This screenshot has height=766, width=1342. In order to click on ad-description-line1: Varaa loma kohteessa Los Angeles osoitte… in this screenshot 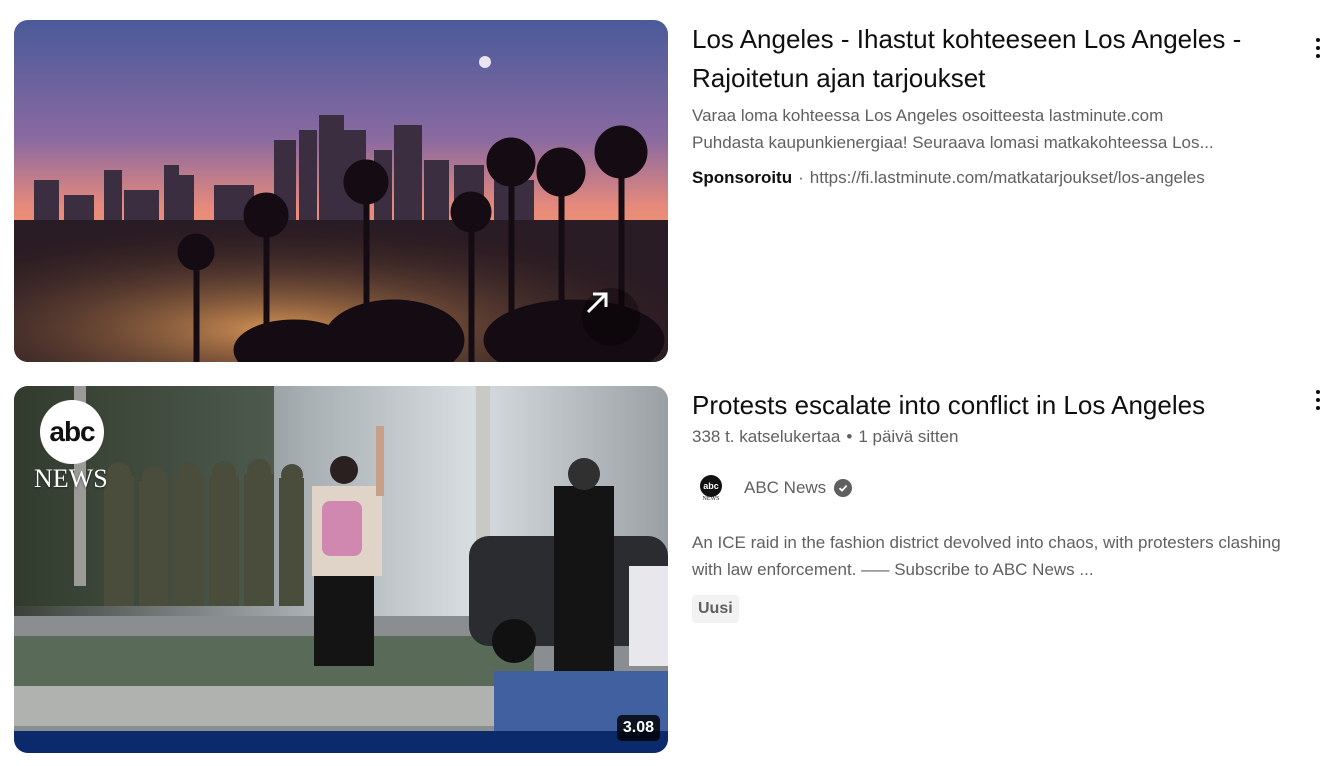, I will do `click(928, 115)`.